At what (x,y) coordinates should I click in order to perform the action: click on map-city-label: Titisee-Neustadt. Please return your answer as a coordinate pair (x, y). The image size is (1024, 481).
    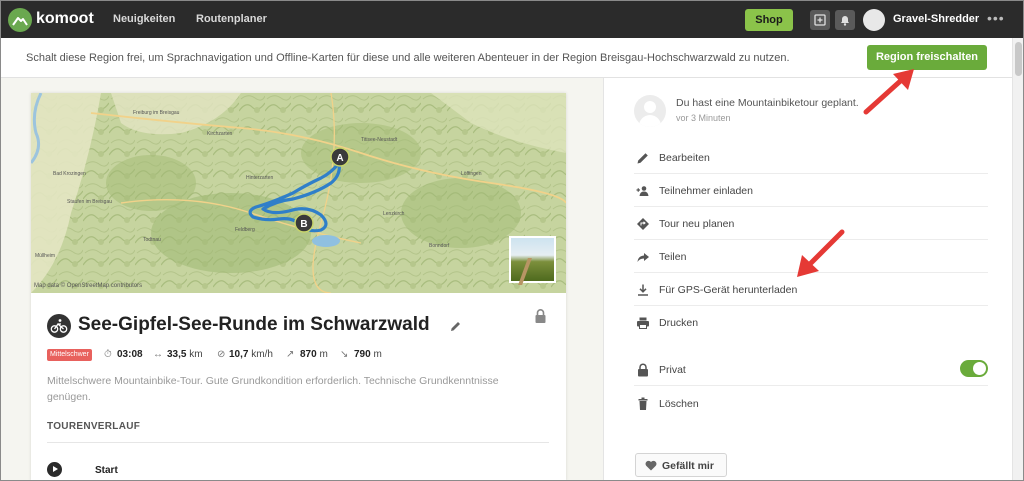
    Looking at the image, I should click on (379, 140).